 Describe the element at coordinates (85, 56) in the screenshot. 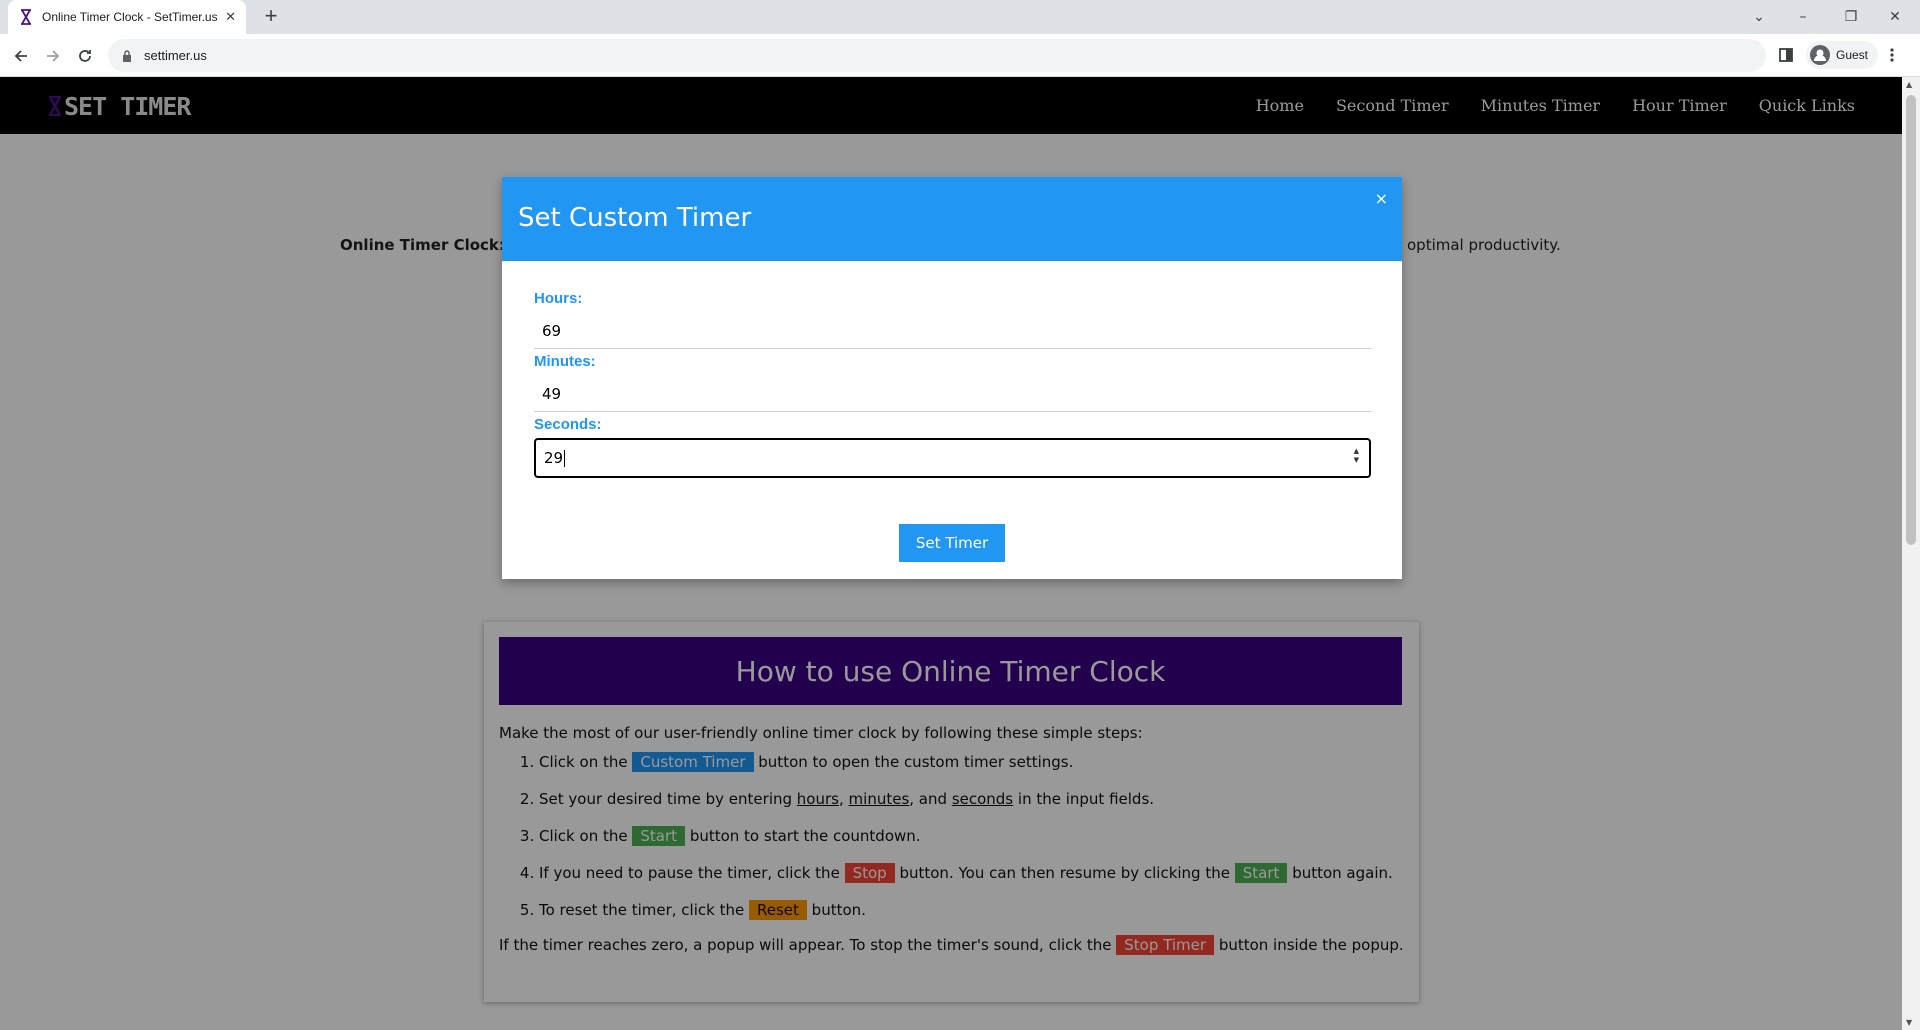

I see `reload-icon` at that location.